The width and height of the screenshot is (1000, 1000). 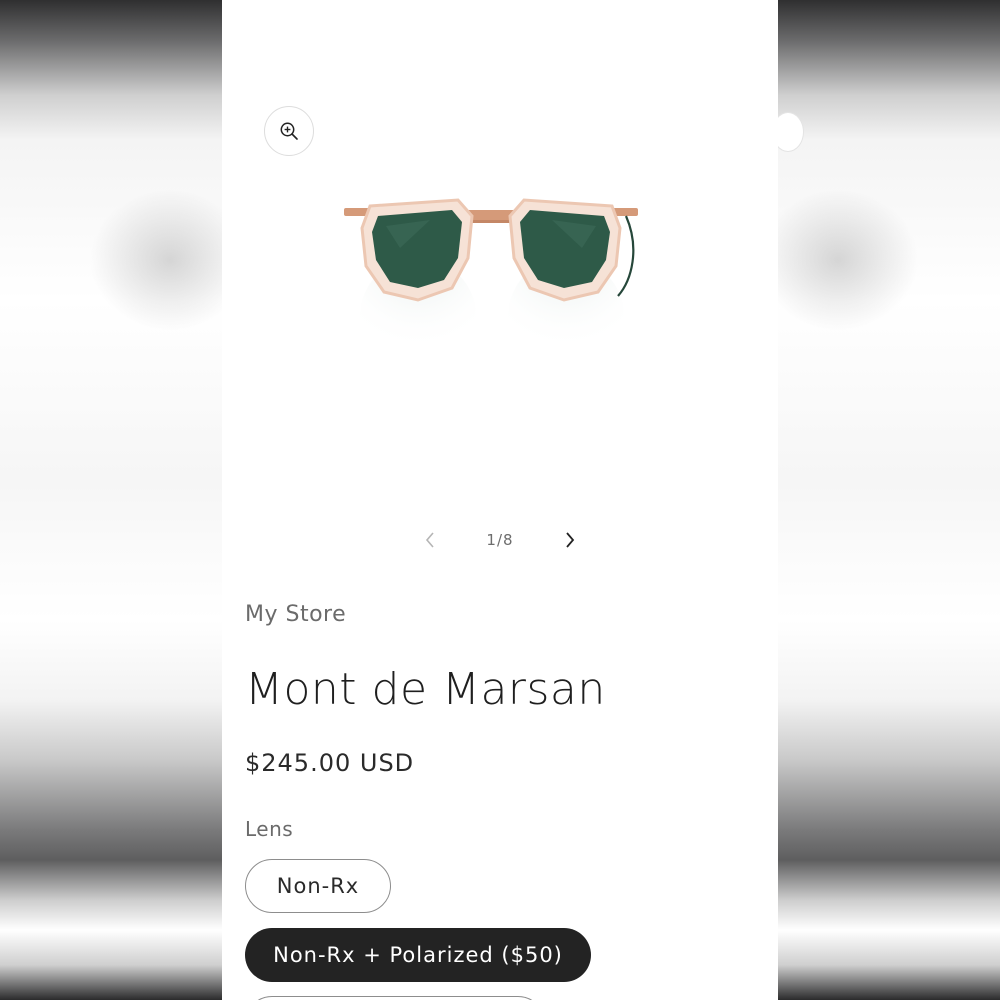 What do you see at coordinates (269, 829) in the screenshot?
I see `lens-option-label: Lens` at bounding box center [269, 829].